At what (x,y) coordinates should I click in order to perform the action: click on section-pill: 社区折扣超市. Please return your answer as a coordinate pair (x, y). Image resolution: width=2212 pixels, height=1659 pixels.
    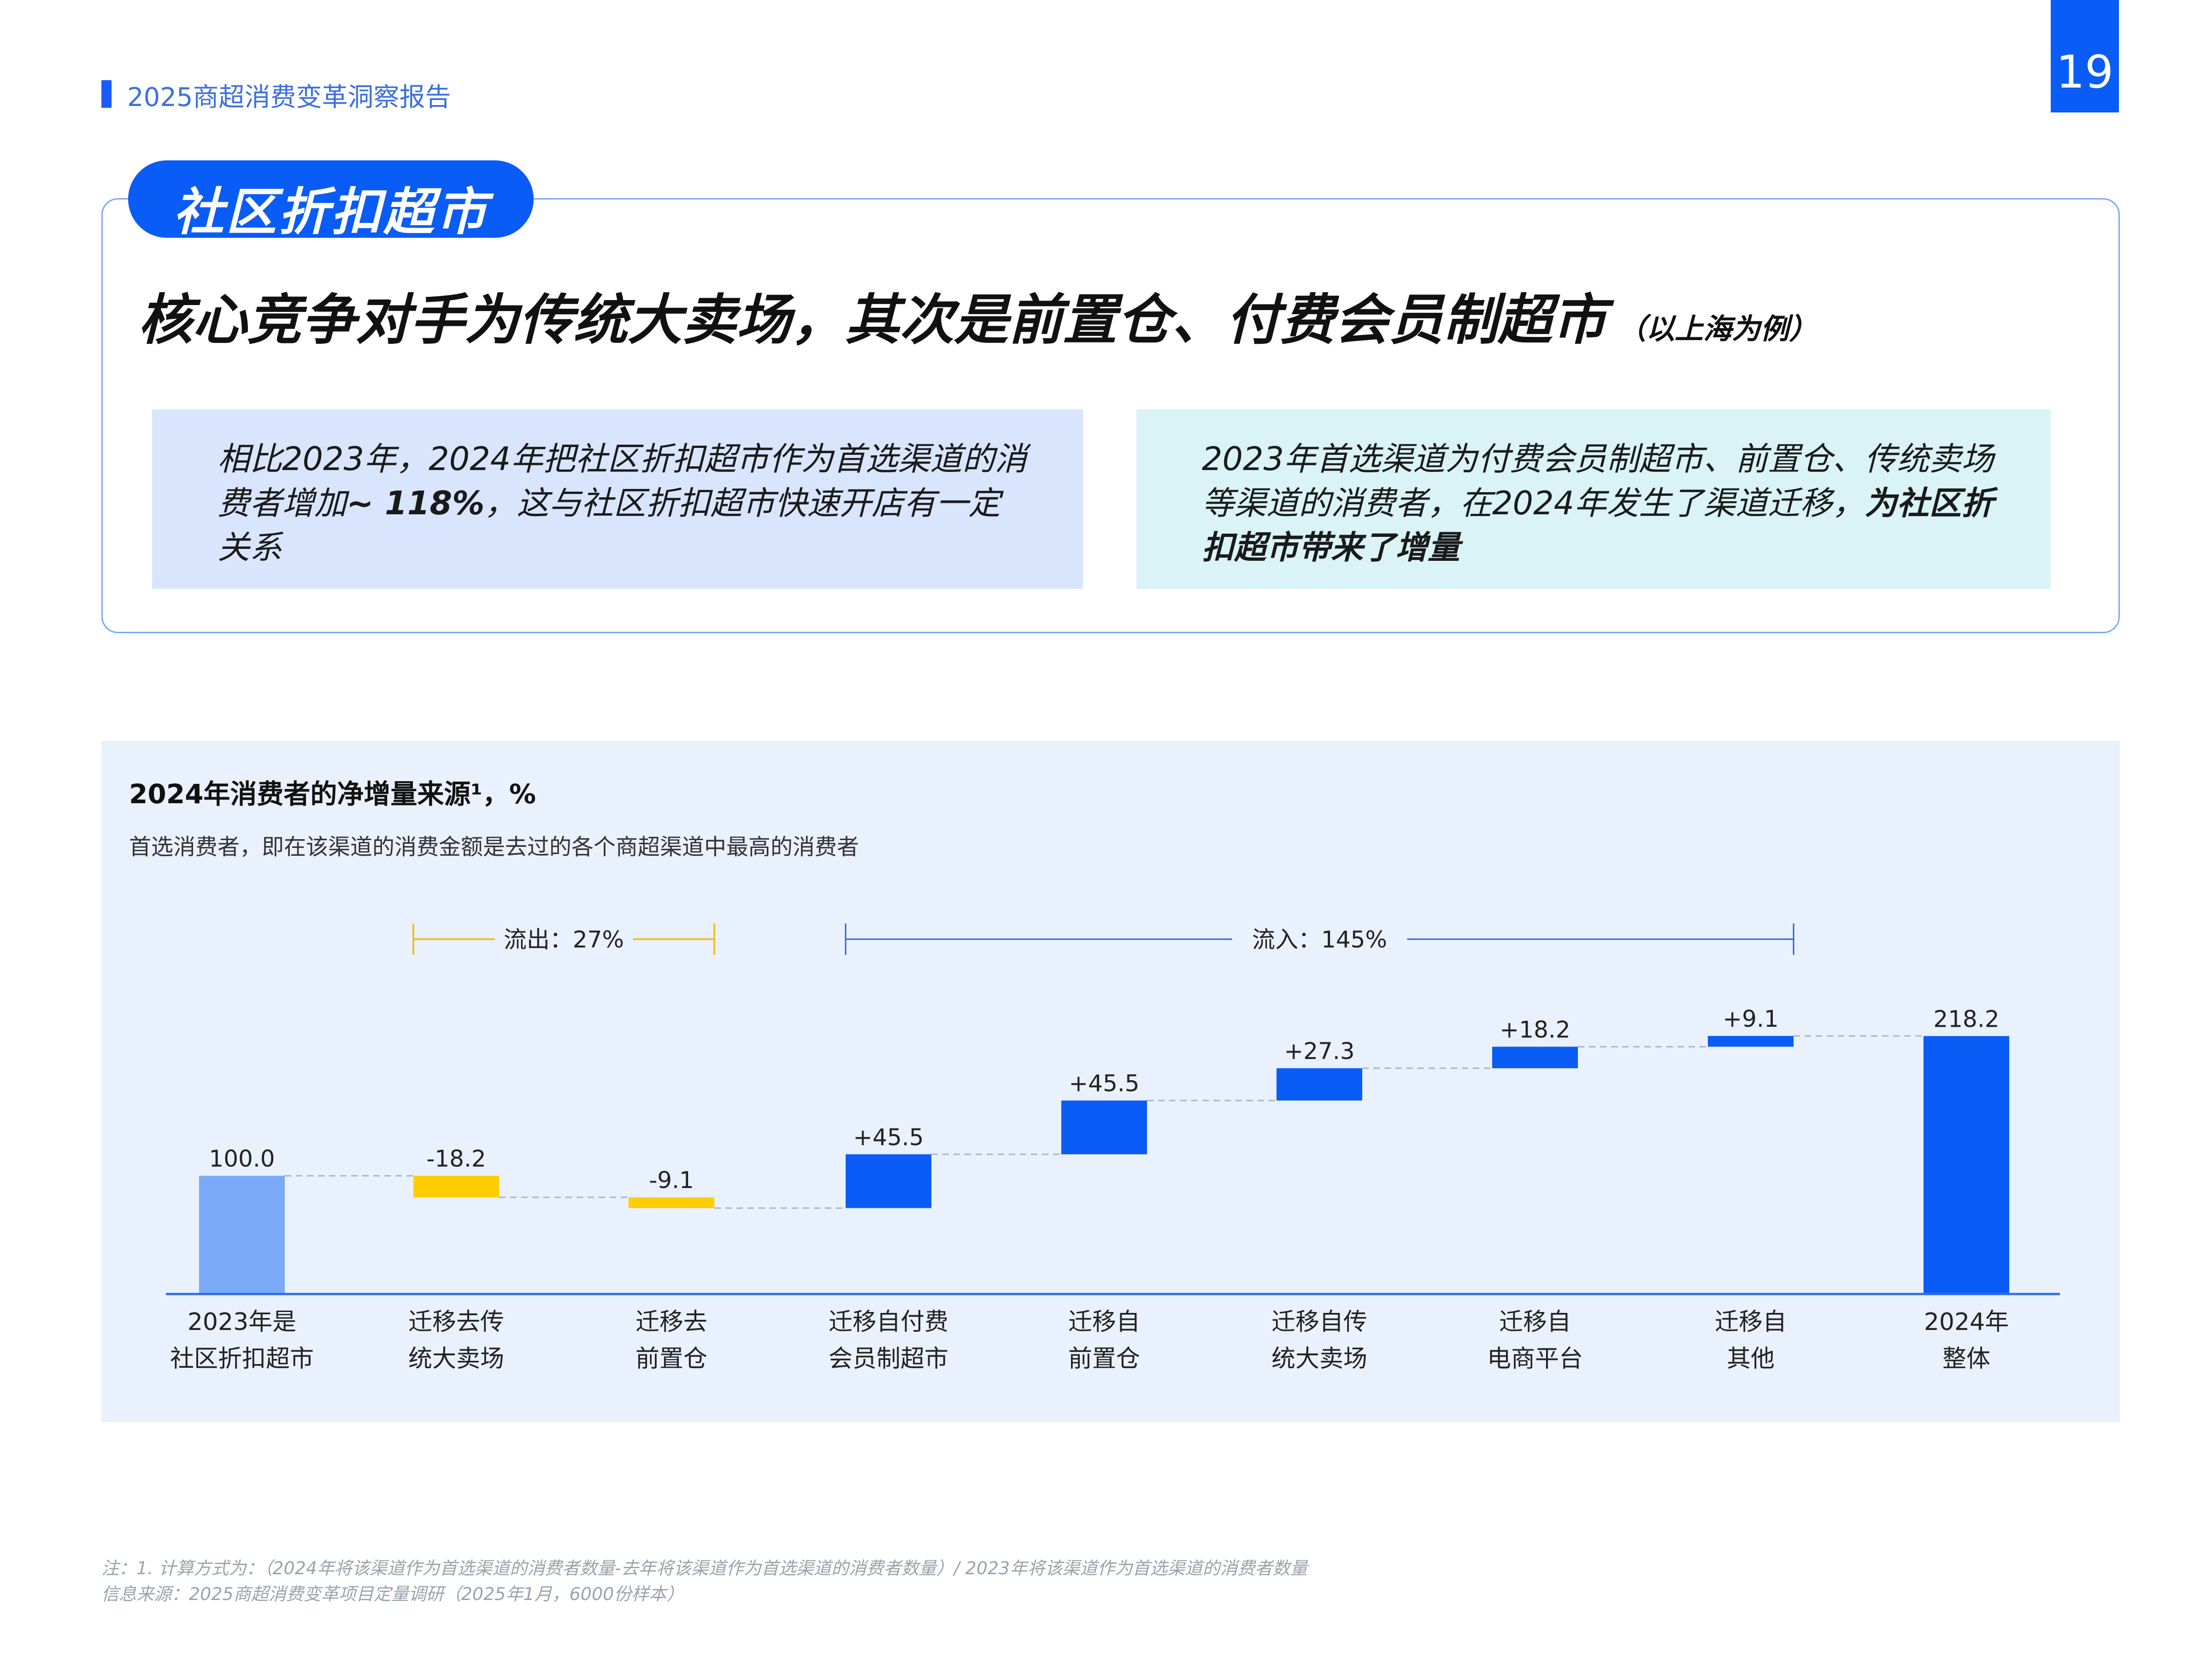
    Looking at the image, I should click on (331, 200).